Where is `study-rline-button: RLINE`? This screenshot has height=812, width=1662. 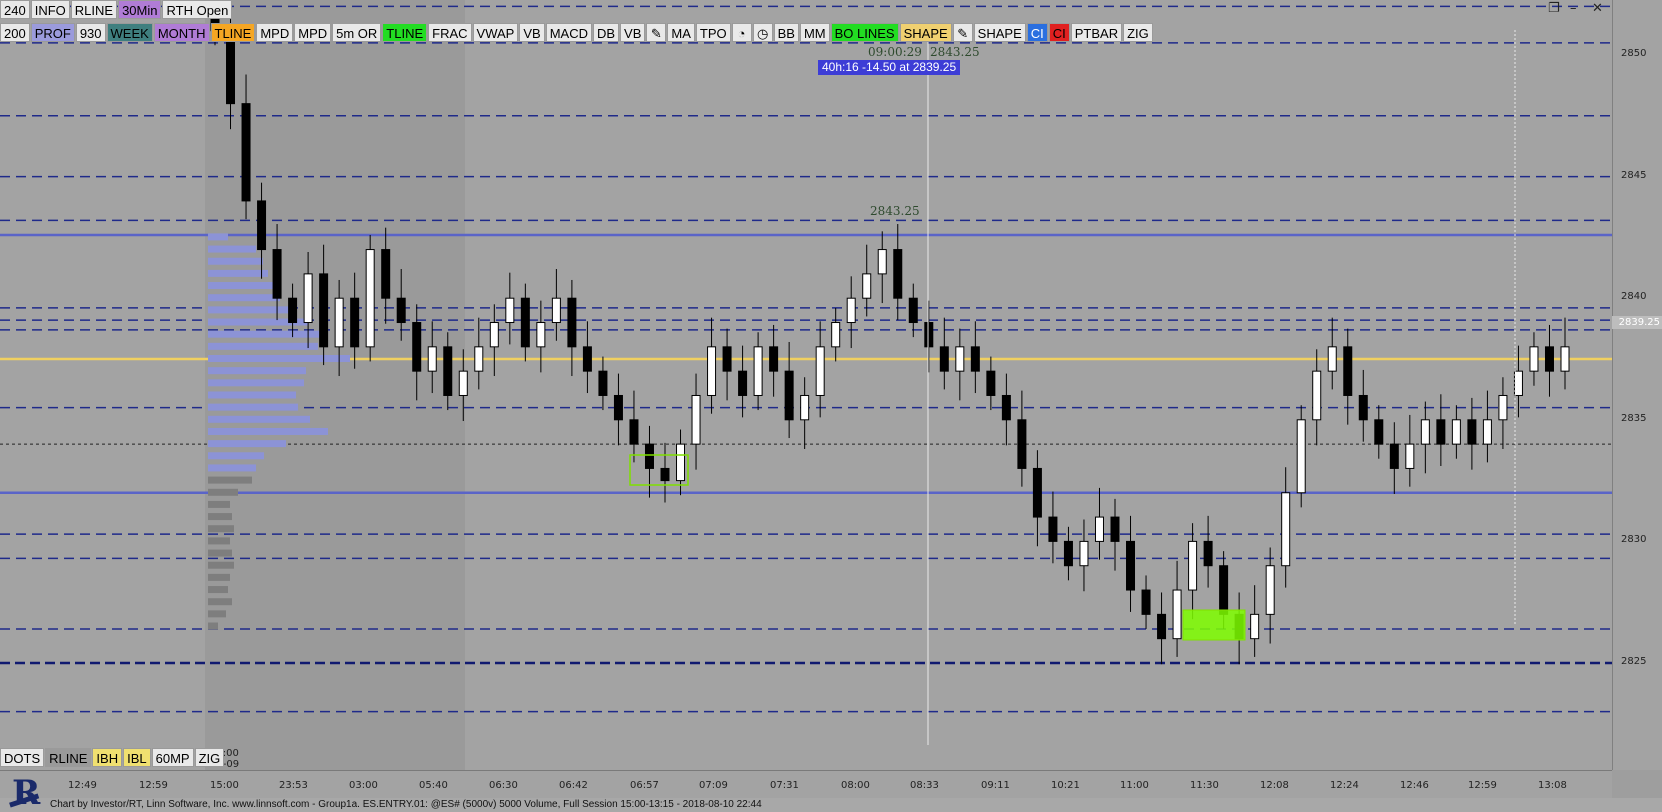
study-rline-button: RLINE is located at coordinates (68, 757).